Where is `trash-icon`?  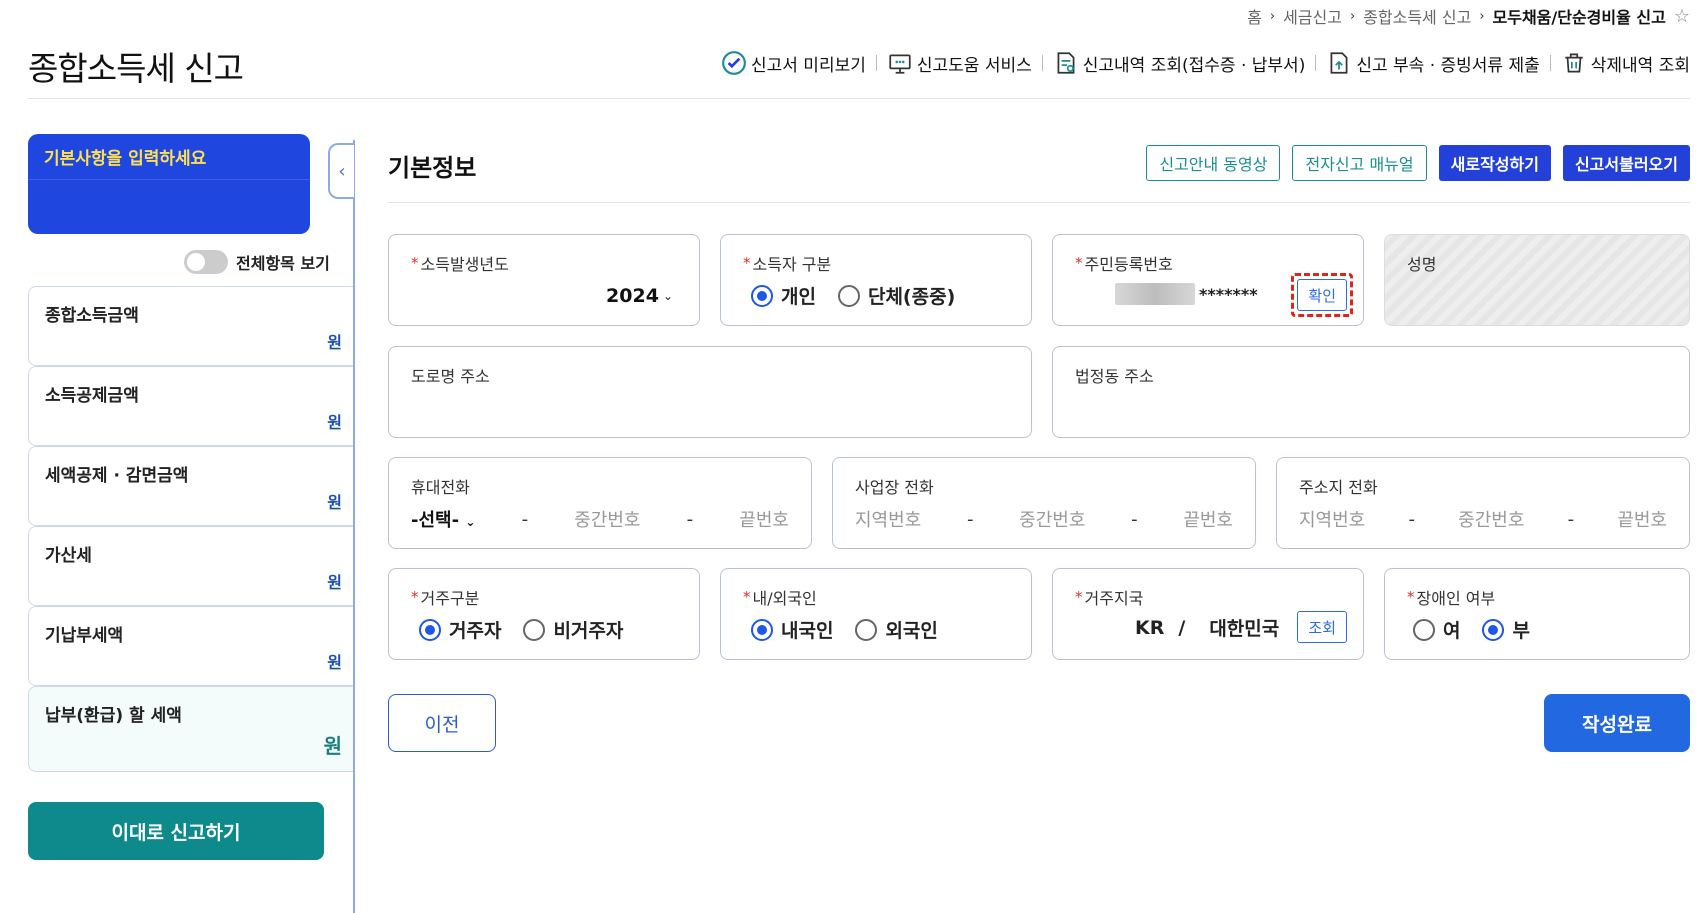
trash-icon is located at coordinates (1574, 63).